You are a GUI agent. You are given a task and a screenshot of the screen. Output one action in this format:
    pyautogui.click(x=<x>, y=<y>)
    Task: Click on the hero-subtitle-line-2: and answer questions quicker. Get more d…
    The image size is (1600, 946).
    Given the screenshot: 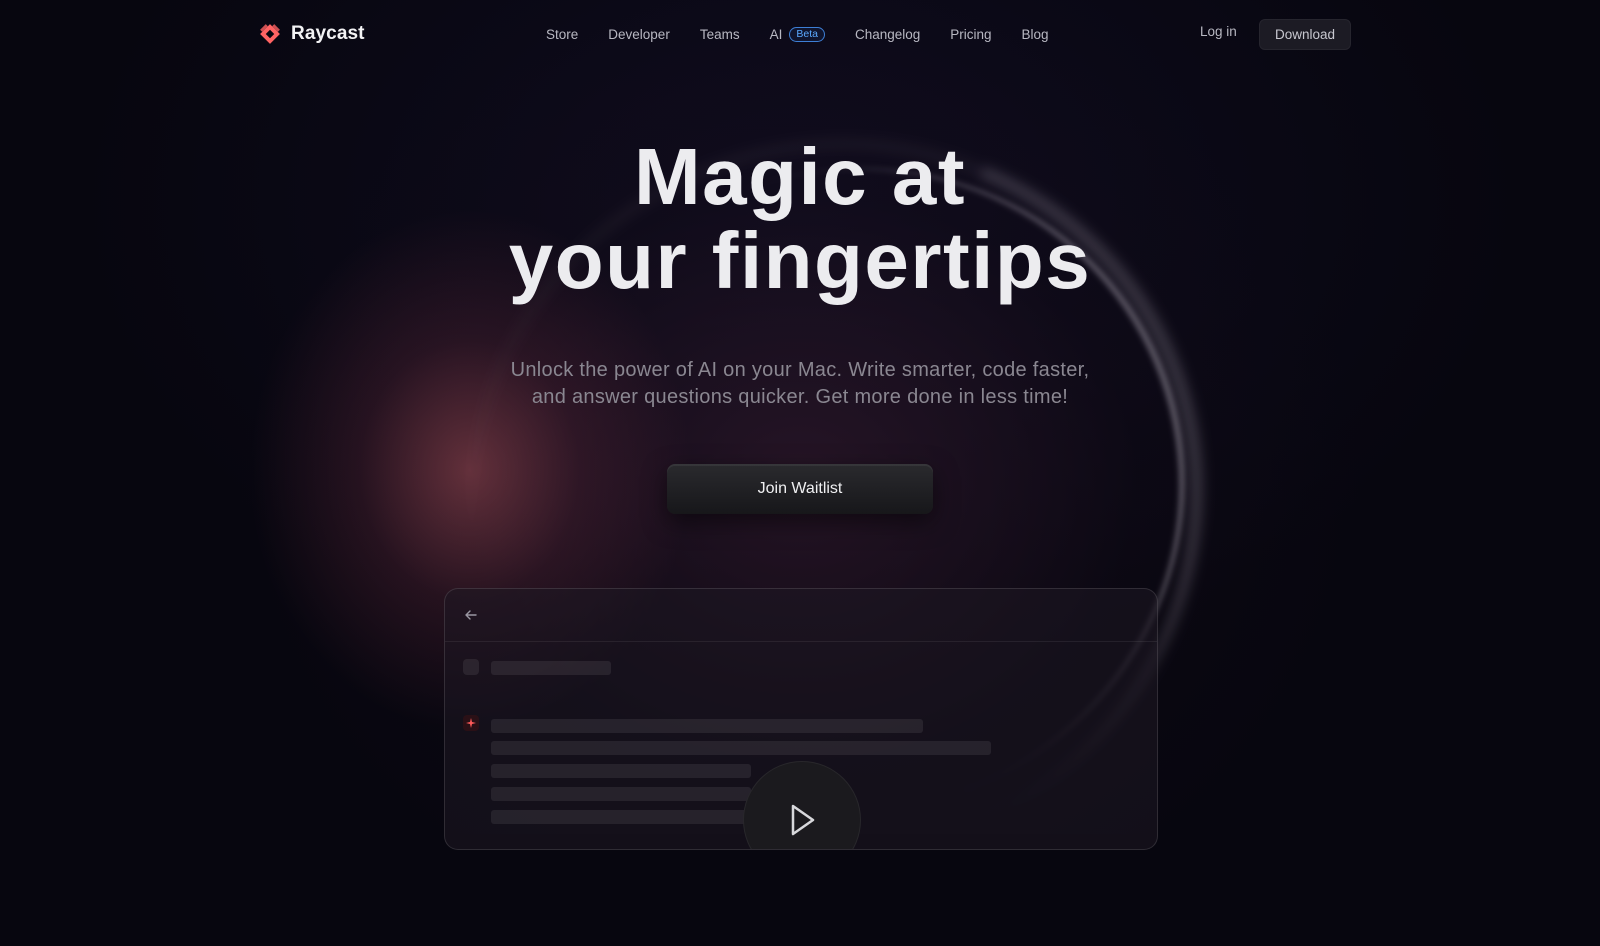 What is the action you would take?
    pyautogui.click(x=800, y=397)
    